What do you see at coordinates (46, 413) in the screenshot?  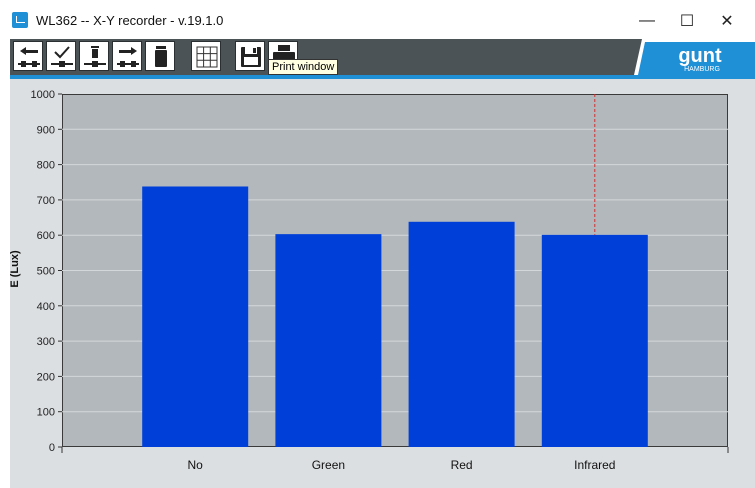 I see `y-tick-label: 100` at bounding box center [46, 413].